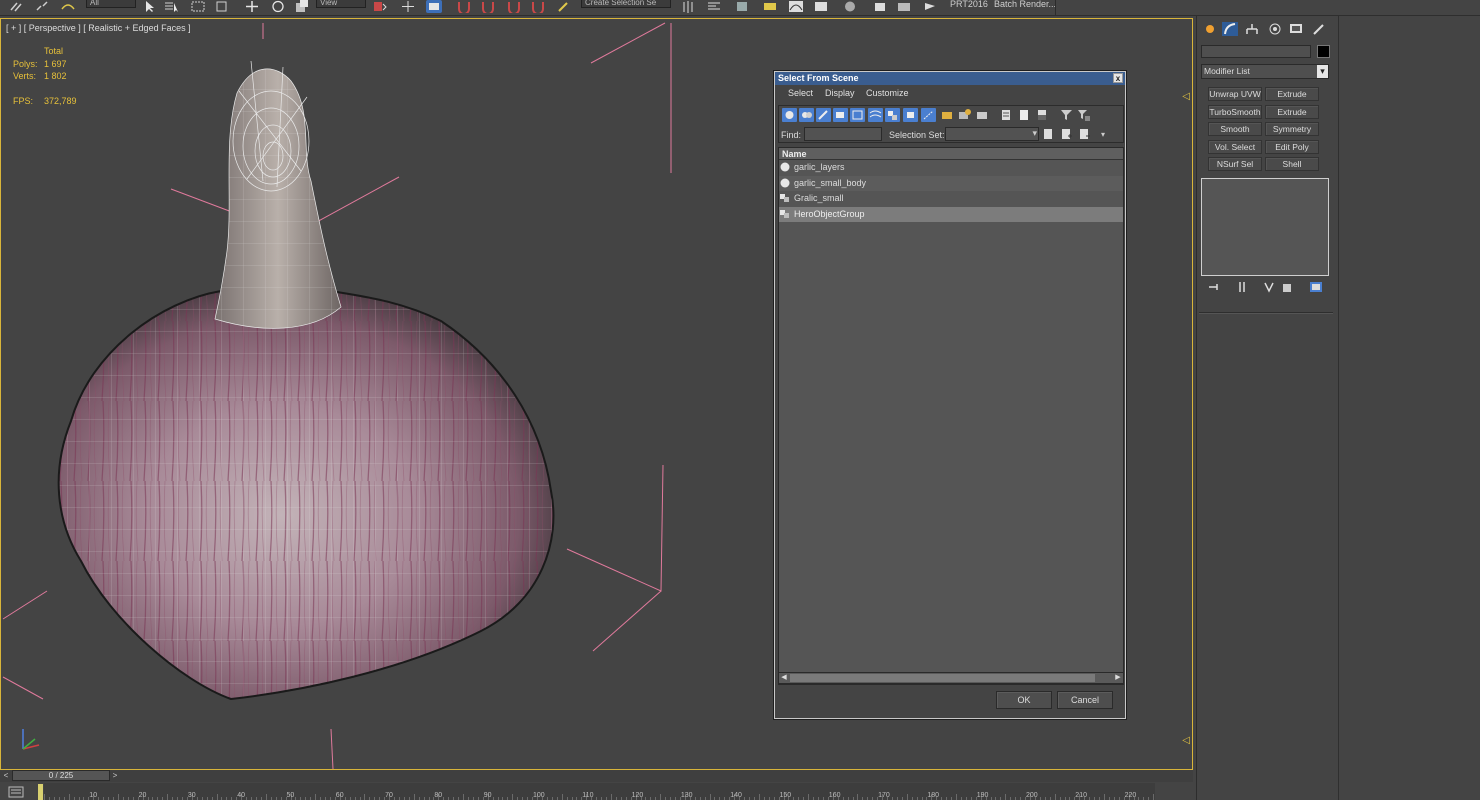 The width and height of the screenshot is (1480, 800). Describe the element at coordinates (1242, 287) in the screenshot. I see `show-end-result-icon` at that location.